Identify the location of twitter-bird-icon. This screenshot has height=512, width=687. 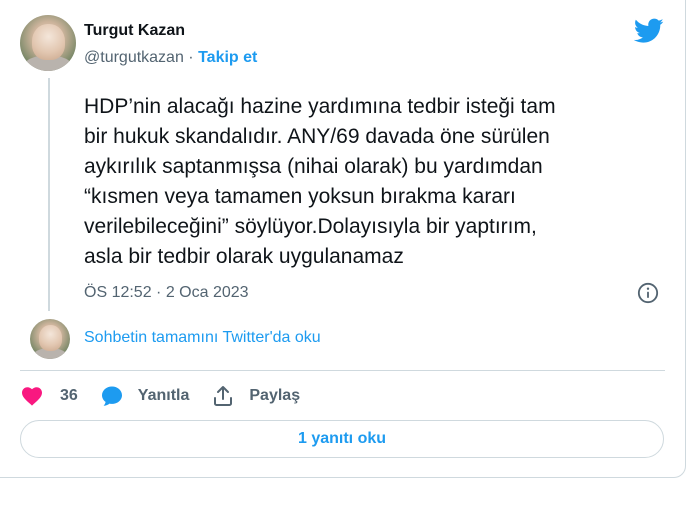
(649, 31).